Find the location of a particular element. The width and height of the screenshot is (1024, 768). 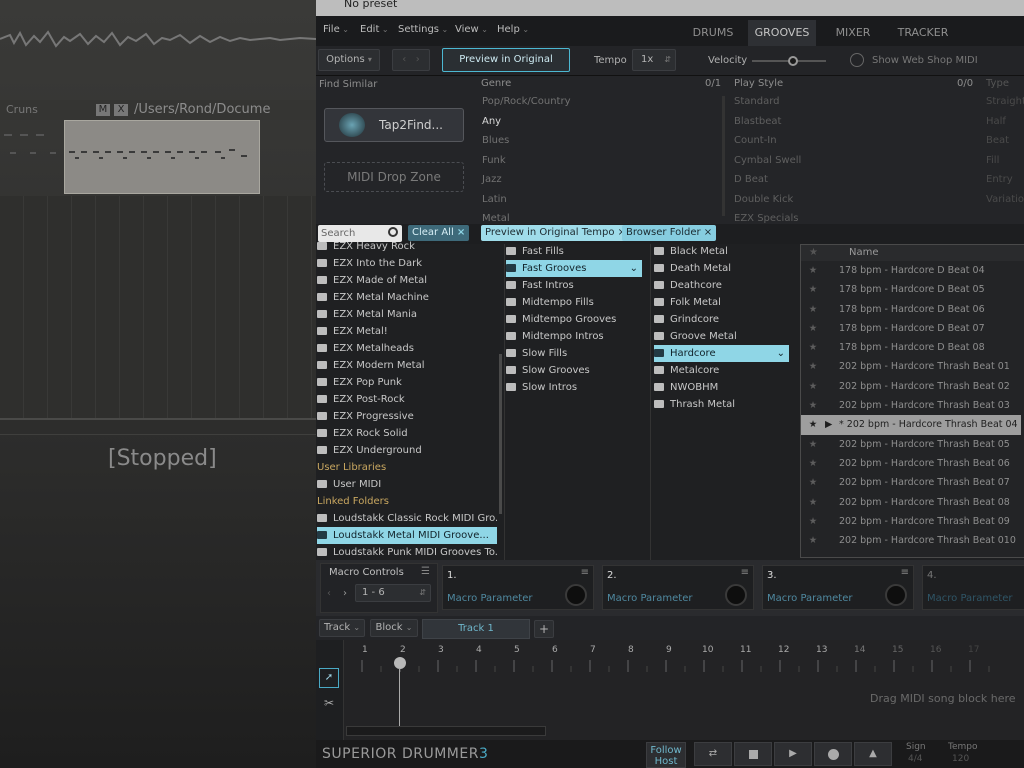

style-folder-item: Death Metal is located at coordinates (721, 268).